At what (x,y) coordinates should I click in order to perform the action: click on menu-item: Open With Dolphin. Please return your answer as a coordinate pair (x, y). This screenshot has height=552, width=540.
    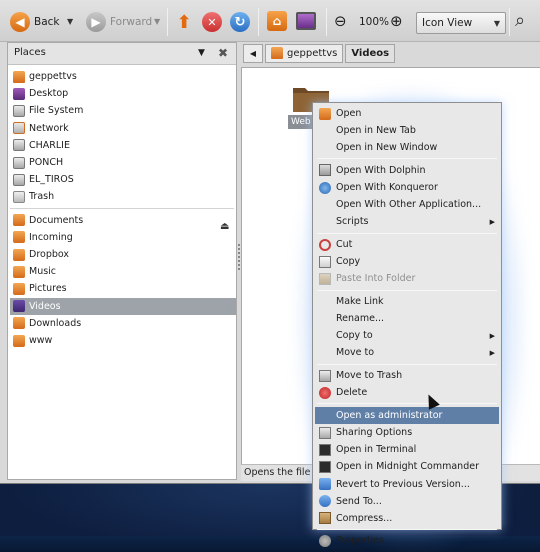
    Looking at the image, I should click on (407, 170).